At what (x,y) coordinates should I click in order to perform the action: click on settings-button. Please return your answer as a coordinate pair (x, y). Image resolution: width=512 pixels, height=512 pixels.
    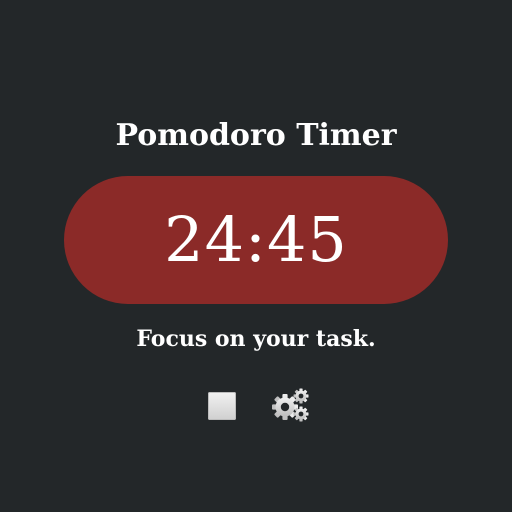
    Looking at the image, I should click on (292, 406).